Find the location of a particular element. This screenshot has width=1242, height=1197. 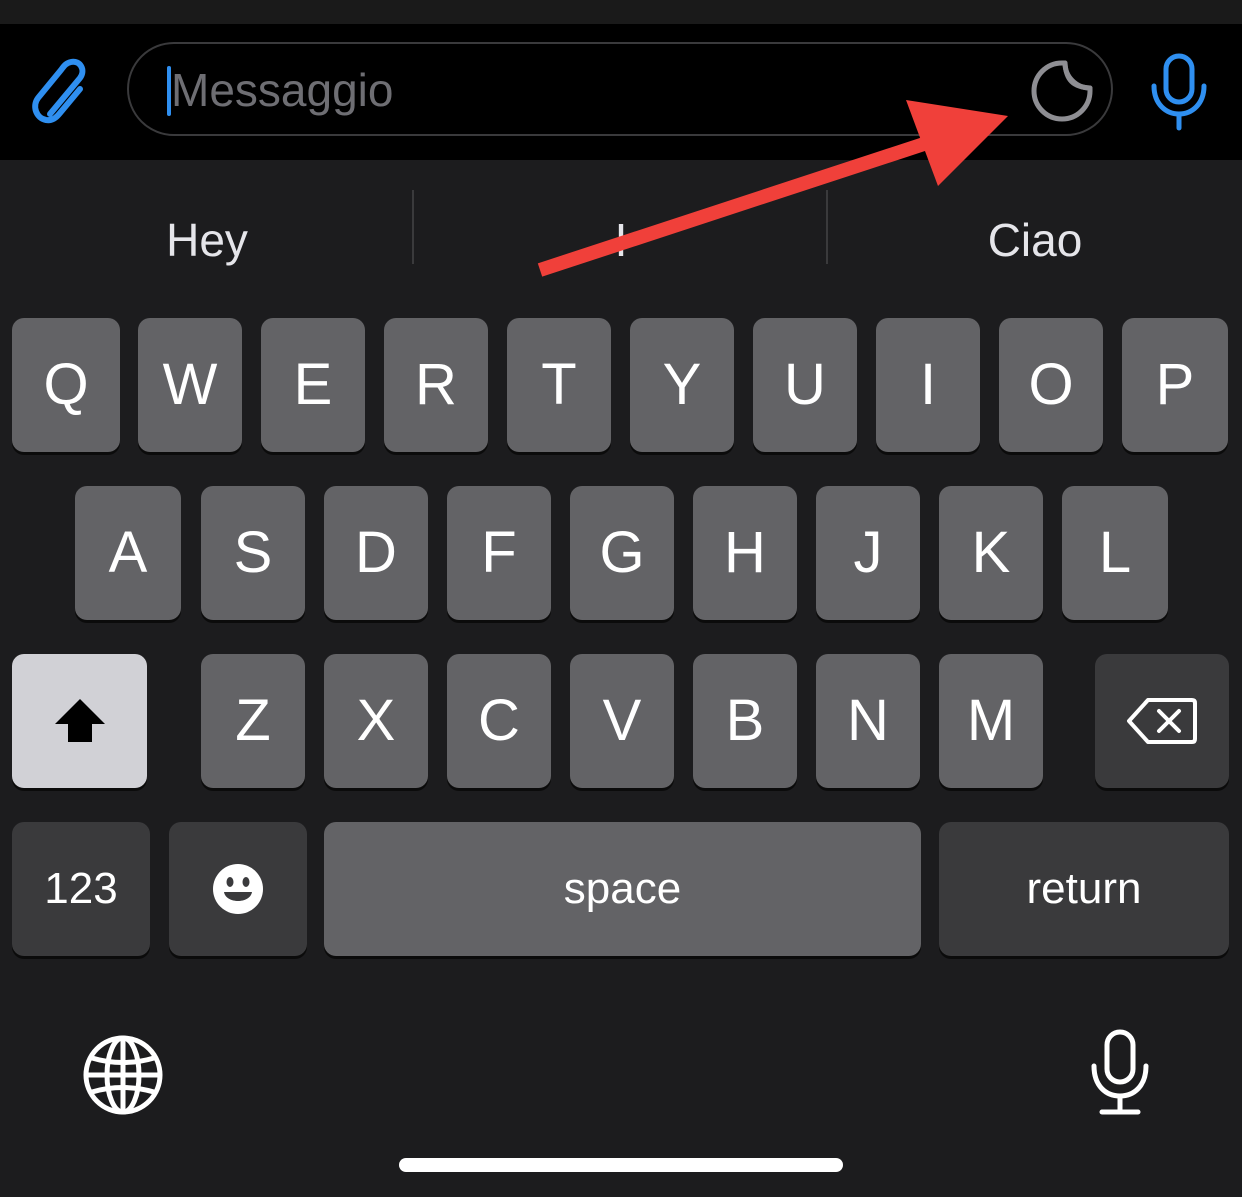

shift-icon is located at coordinates (79, 720).